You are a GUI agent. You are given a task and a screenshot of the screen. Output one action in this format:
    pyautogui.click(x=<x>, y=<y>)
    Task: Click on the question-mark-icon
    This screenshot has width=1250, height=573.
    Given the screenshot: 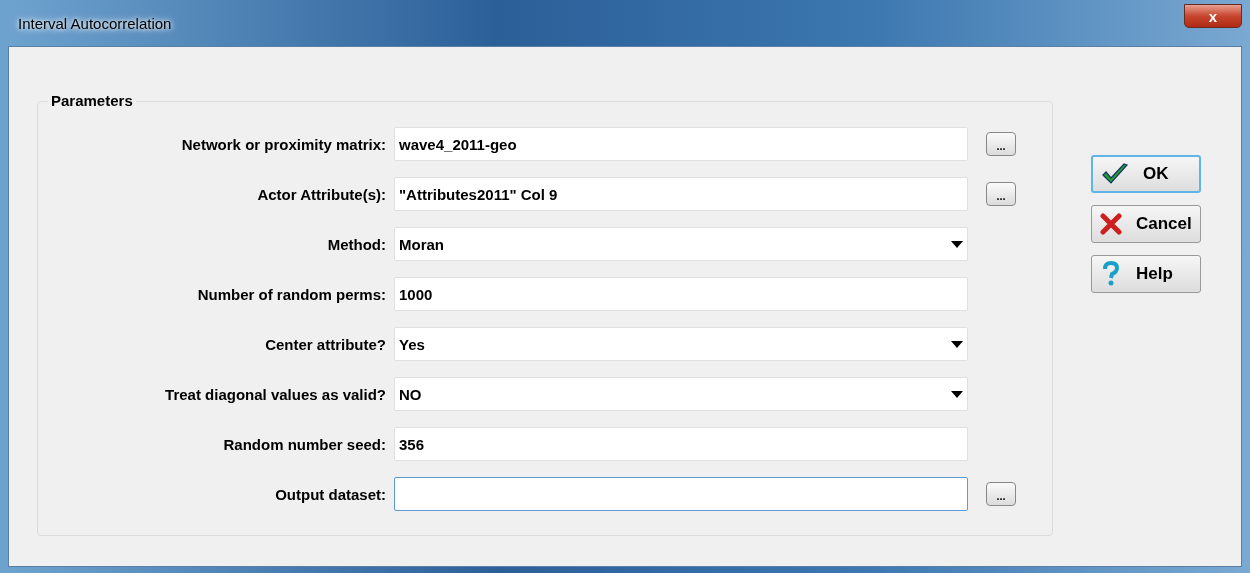 What is the action you would take?
    pyautogui.click(x=1111, y=274)
    